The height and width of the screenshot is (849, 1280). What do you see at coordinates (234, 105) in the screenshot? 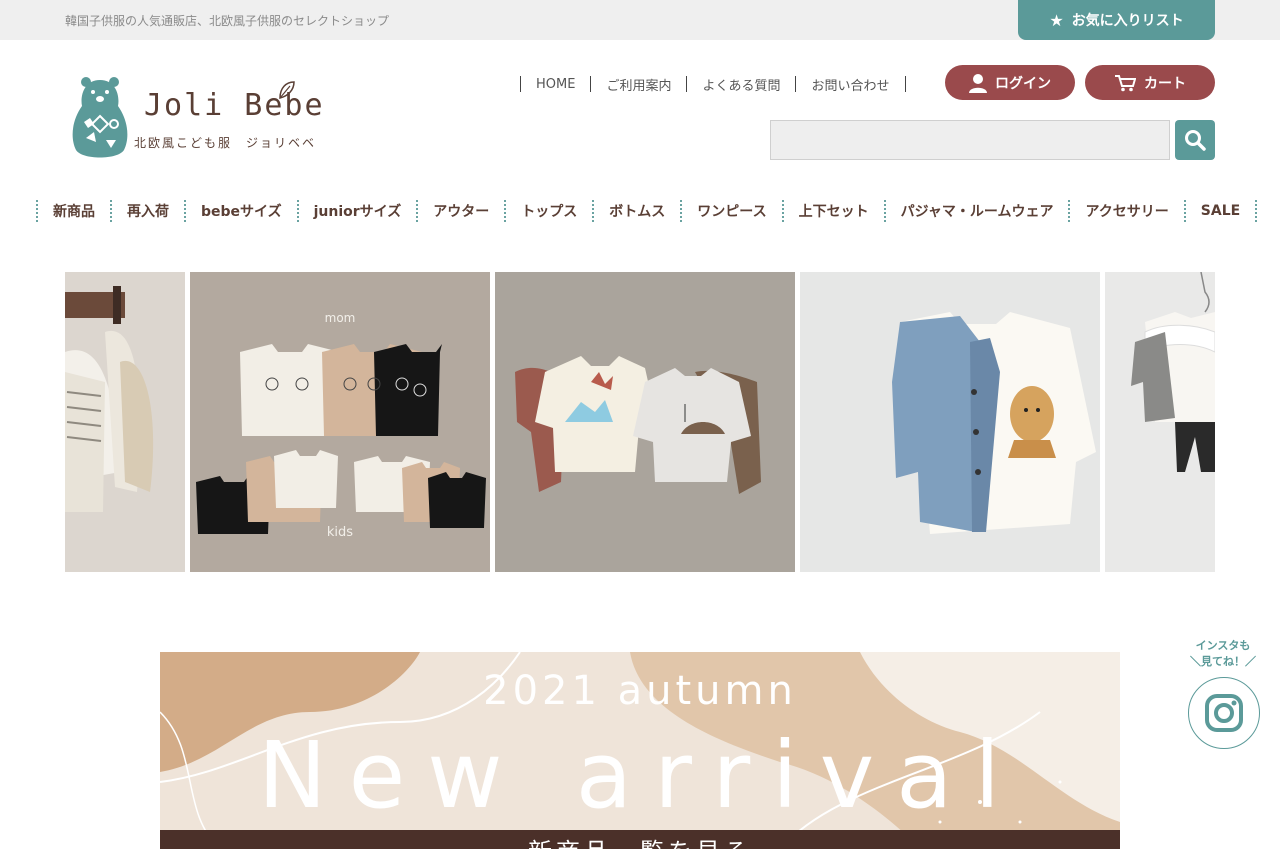
I see `logo-text: Joli Bebe` at bounding box center [234, 105].